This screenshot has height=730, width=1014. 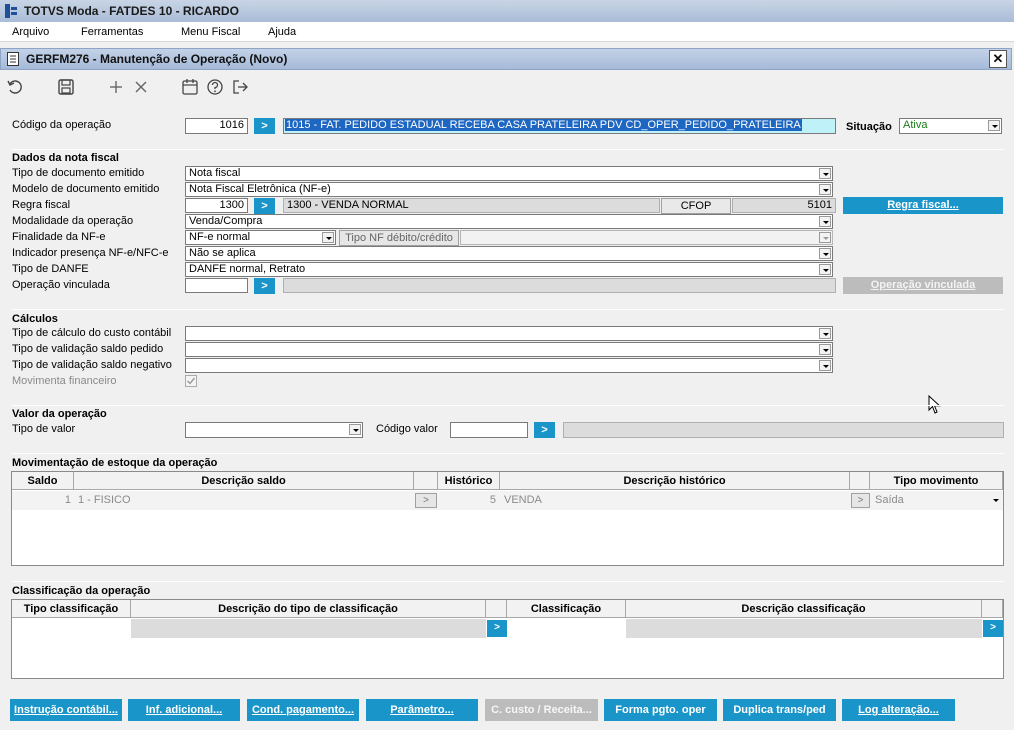 I want to click on danfe-select: DANFE normal, Retrato, so click(x=509, y=269).